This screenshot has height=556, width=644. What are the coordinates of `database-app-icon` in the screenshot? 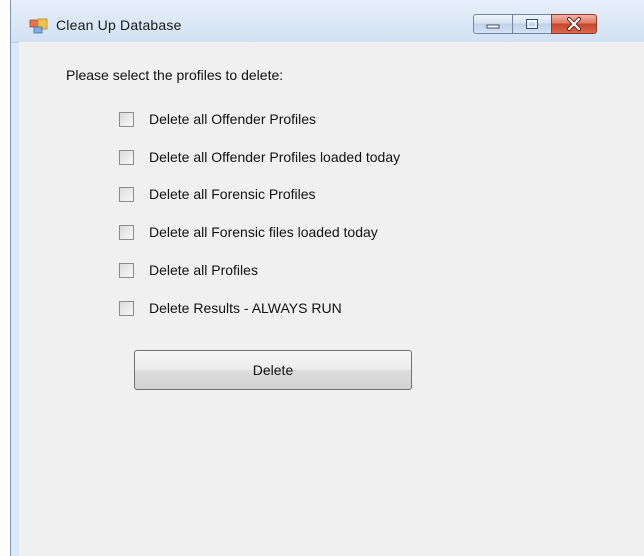 It's located at (38, 26).